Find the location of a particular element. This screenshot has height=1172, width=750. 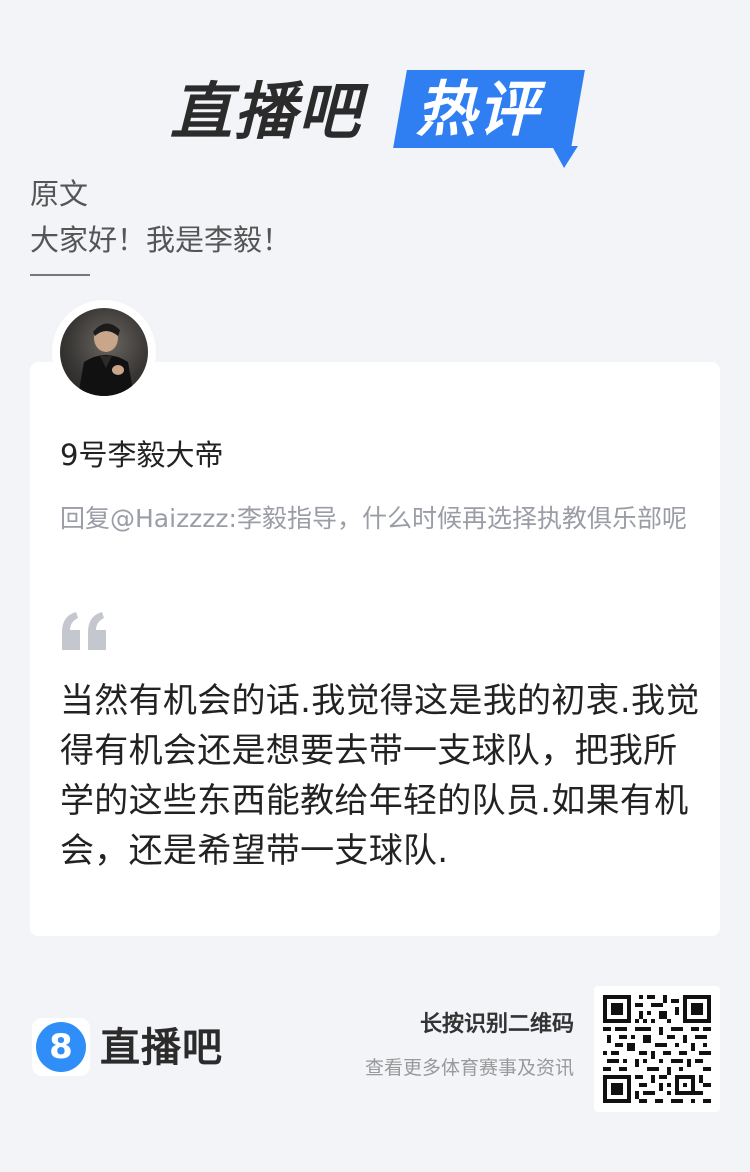

app-logo: 直播吧 热评 is located at coordinates (377, 118).